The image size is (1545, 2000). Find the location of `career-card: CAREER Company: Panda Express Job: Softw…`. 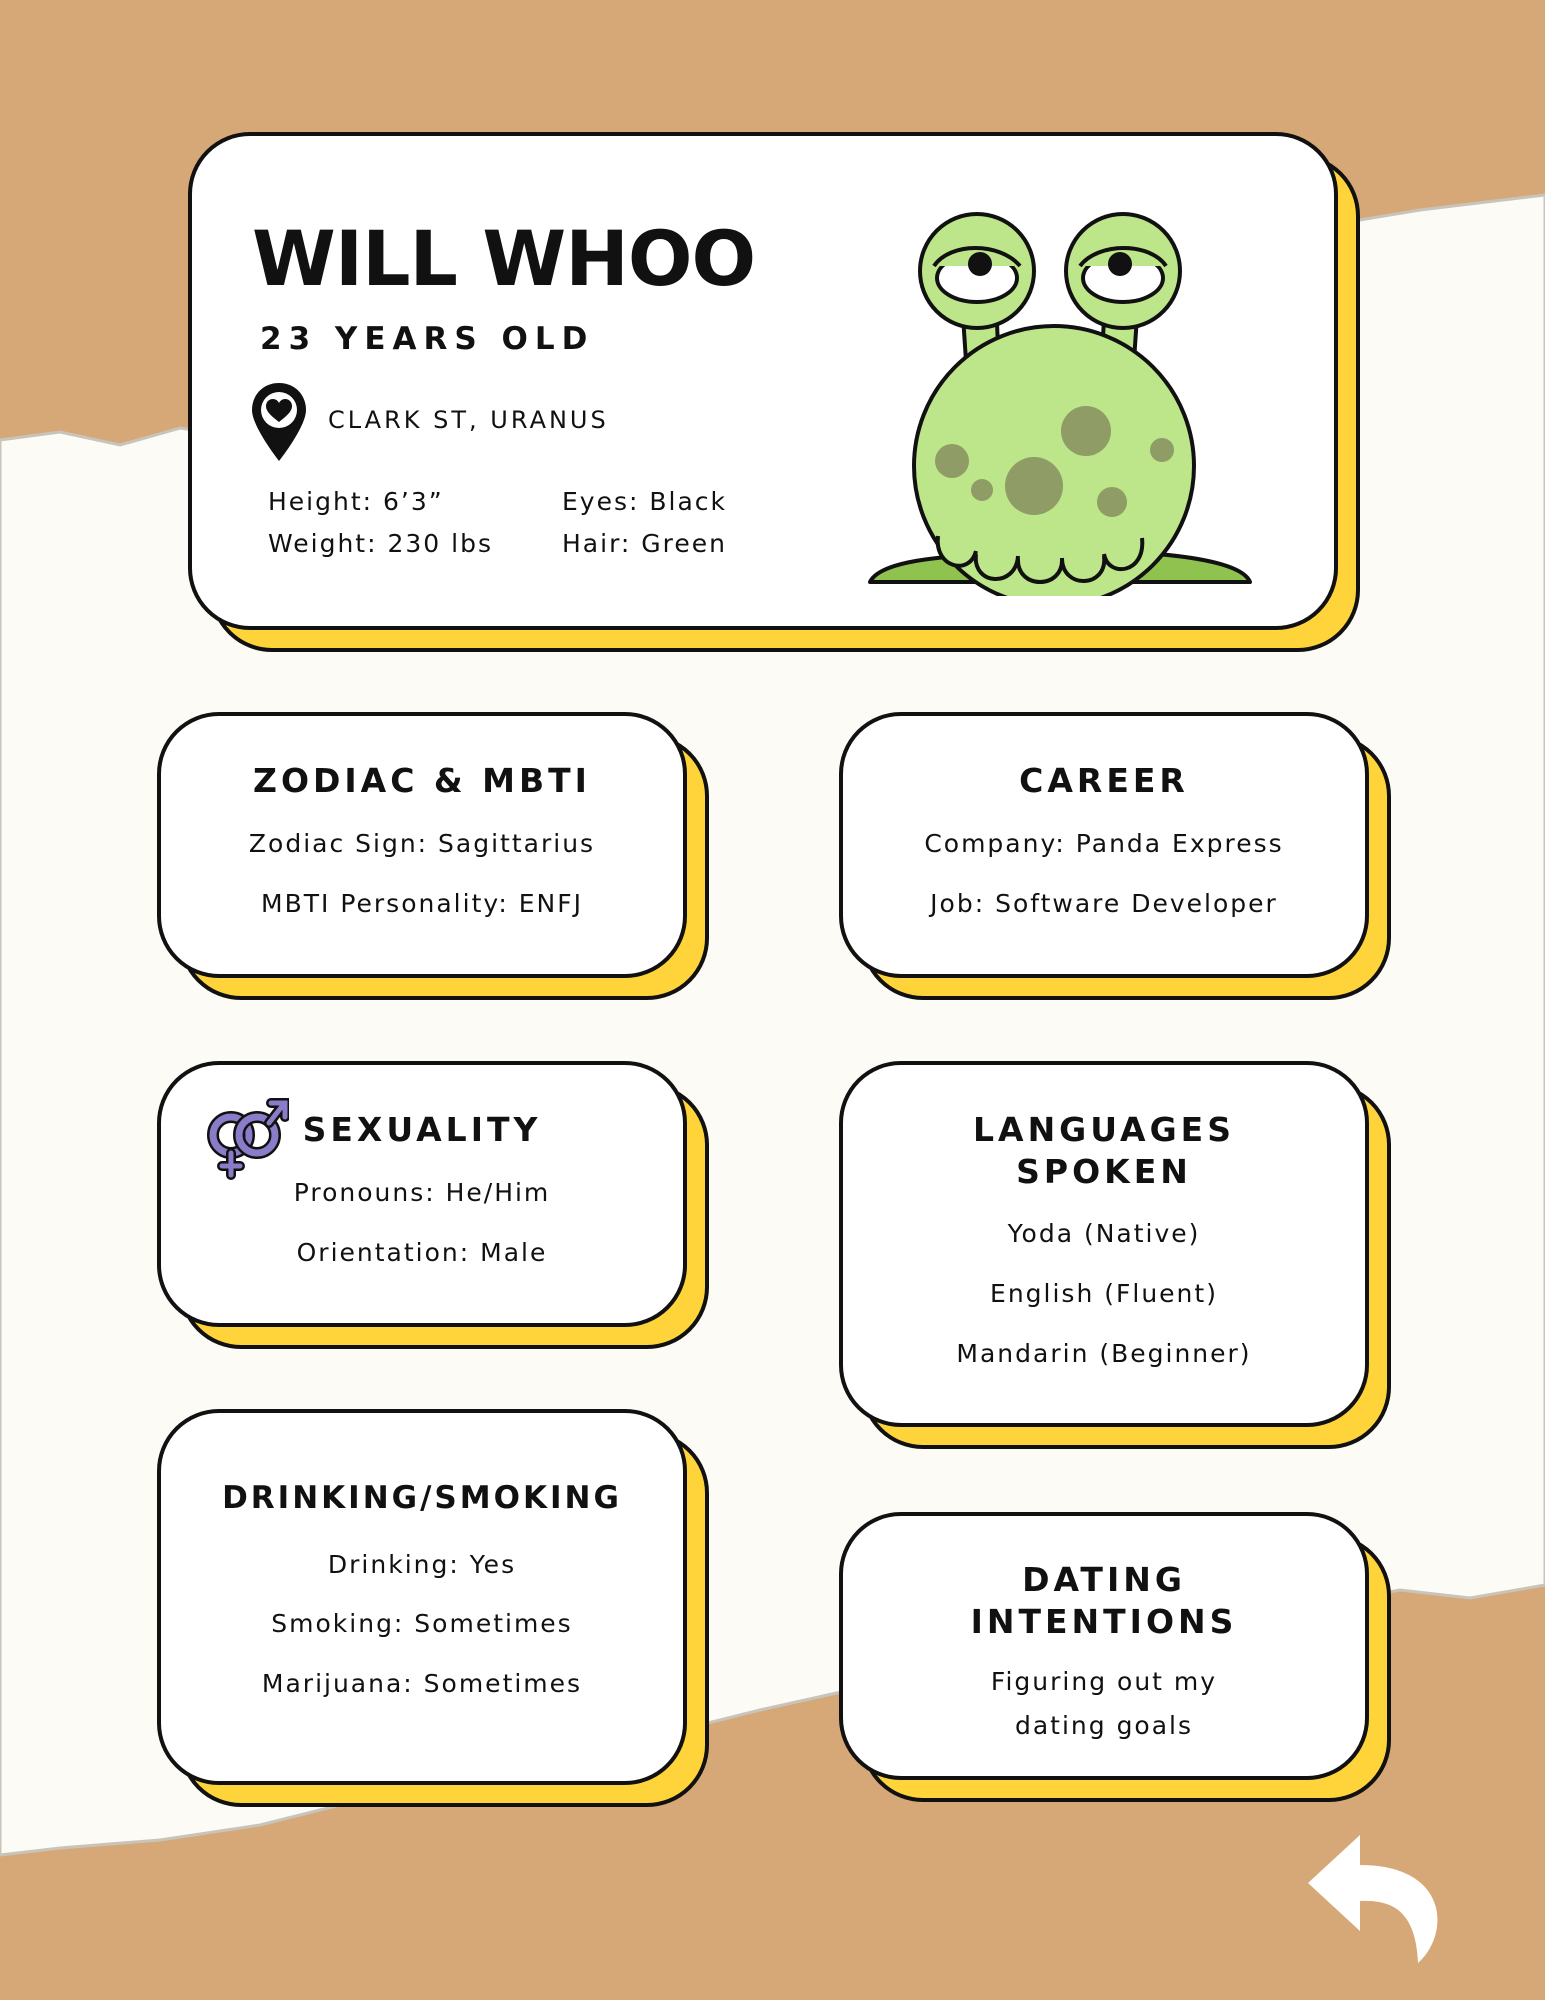

career-card: CAREER Company: Panda Express Job: Softw… is located at coordinates (1115, 856).